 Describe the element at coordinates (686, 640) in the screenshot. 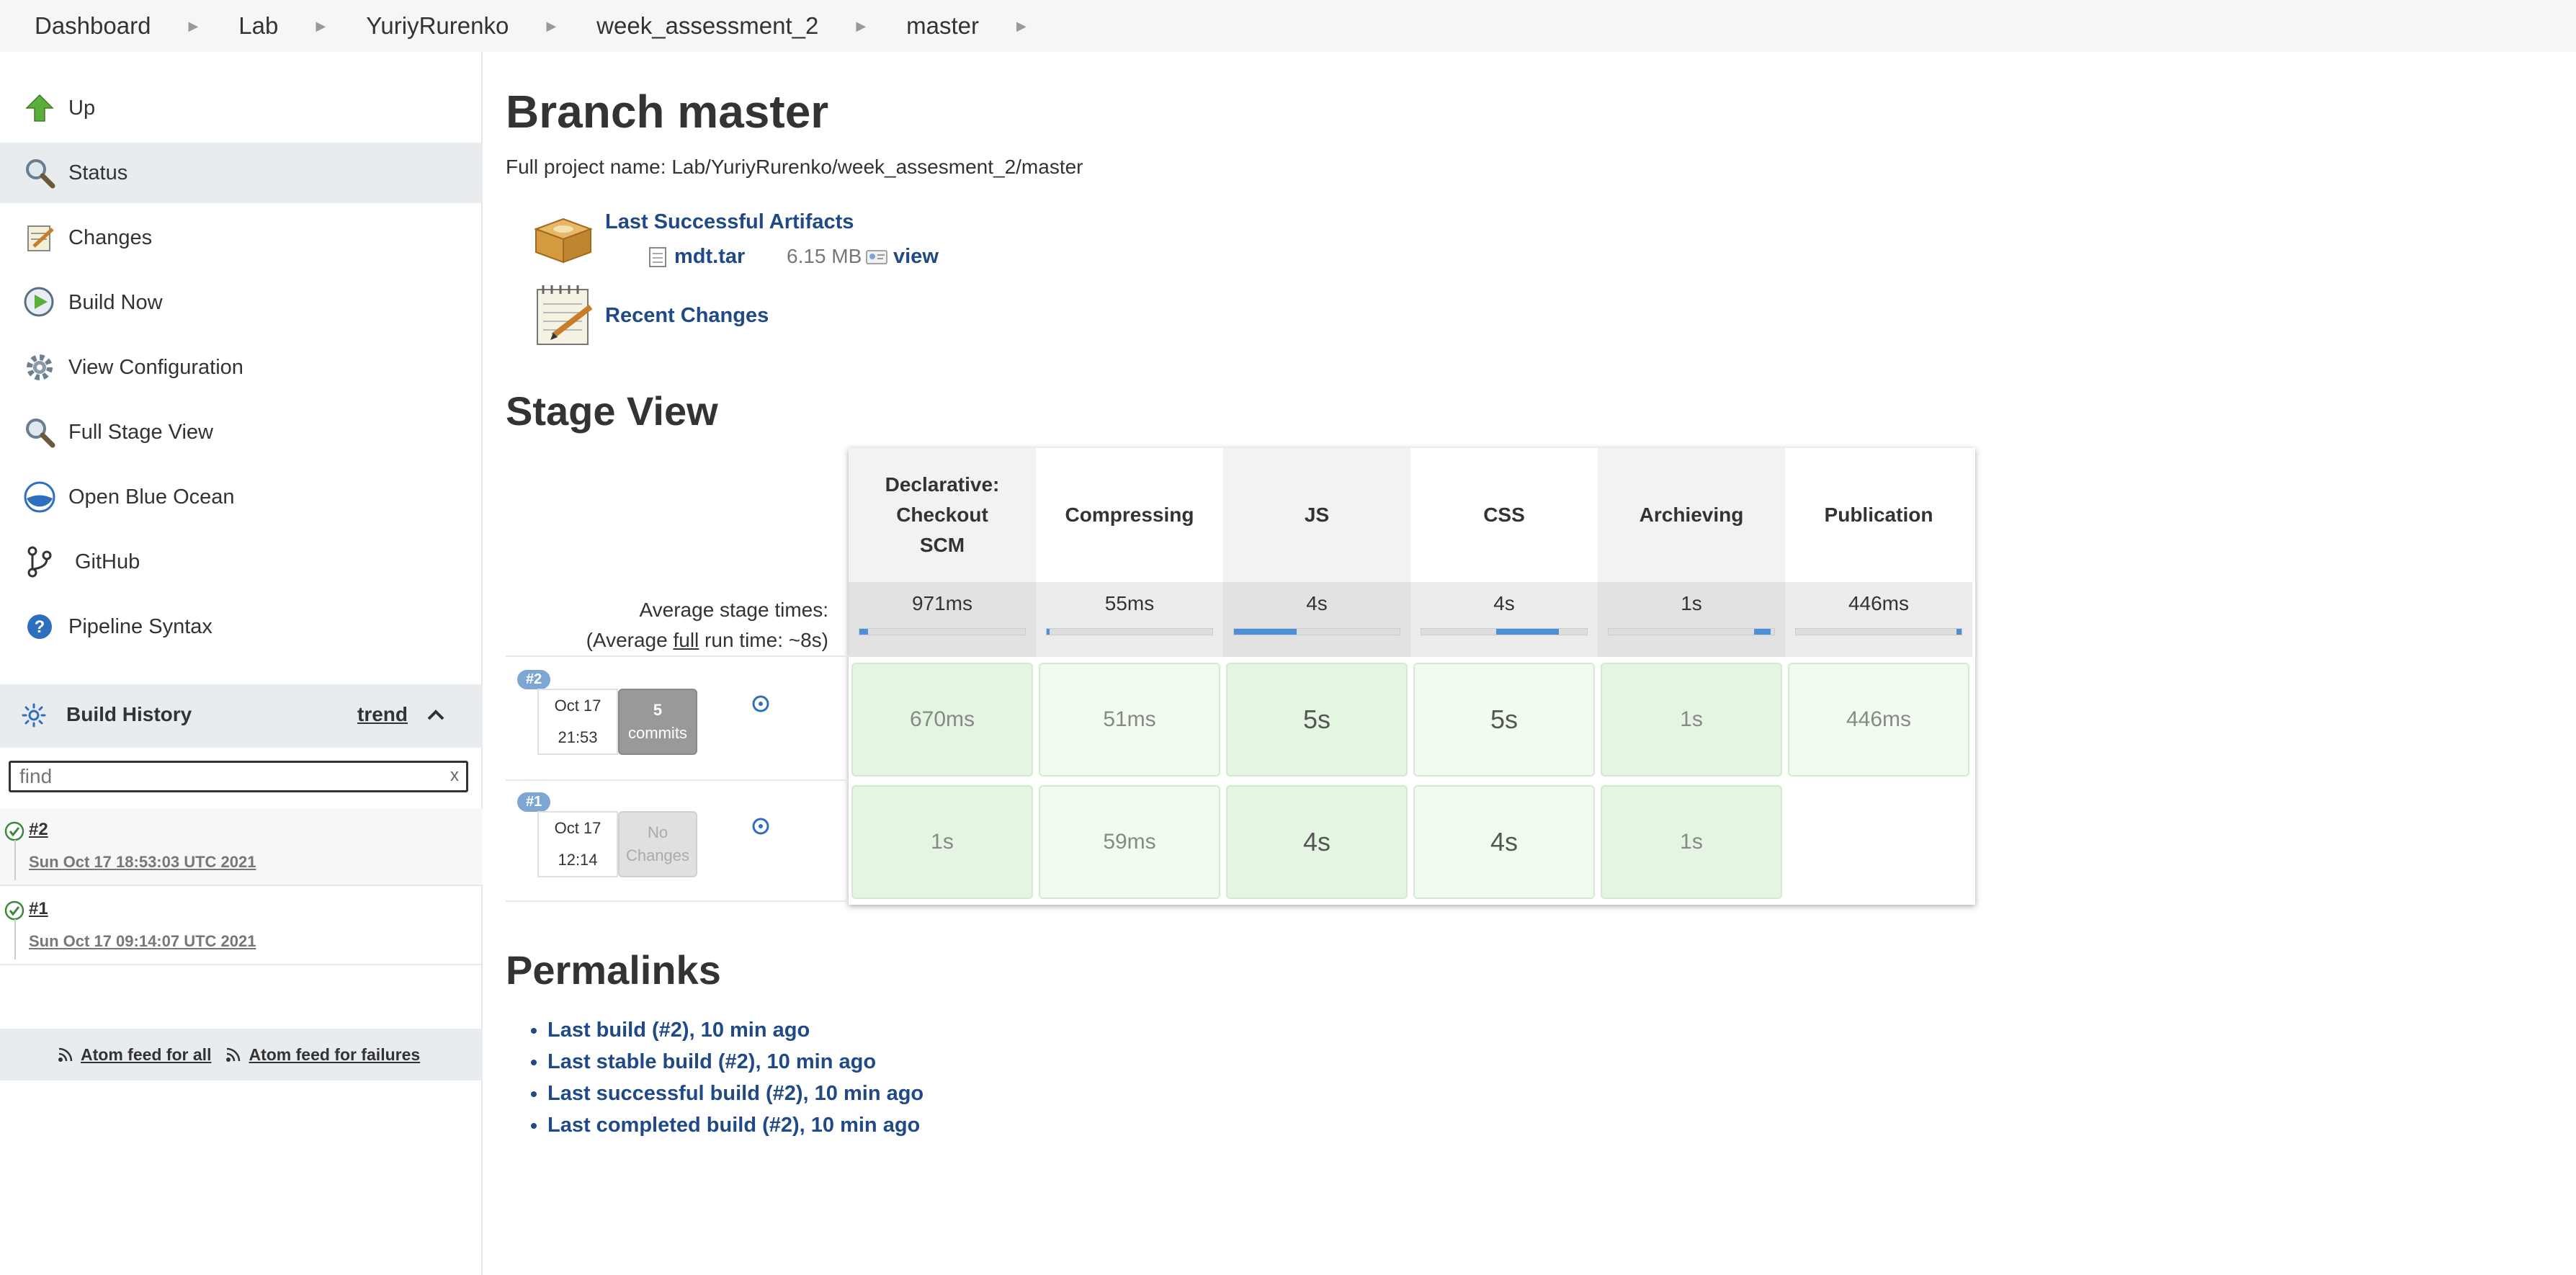

I see `full-run-link: full` at that location.